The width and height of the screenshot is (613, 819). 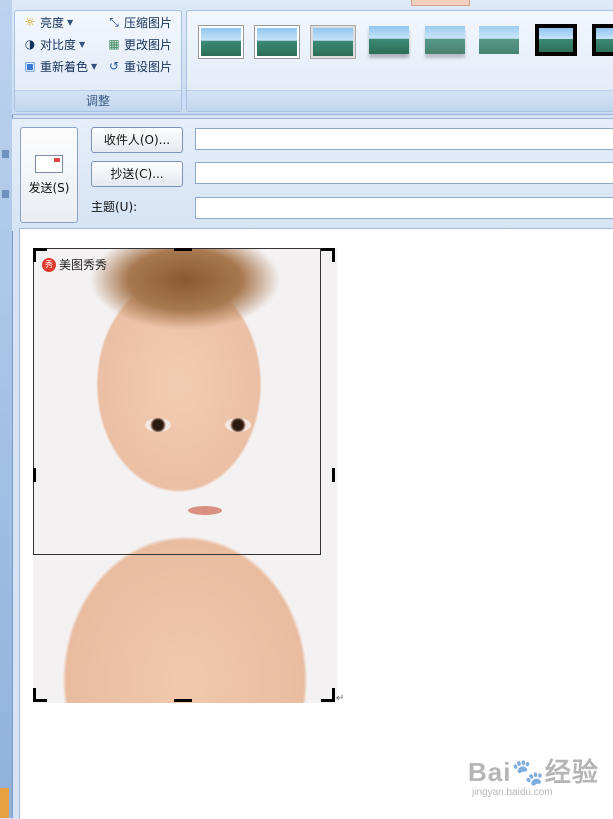 What do you see at coordinates (52, 22) in the screenshot?
I see `brightness-label: 亮度` at bounding box center [52, 22].